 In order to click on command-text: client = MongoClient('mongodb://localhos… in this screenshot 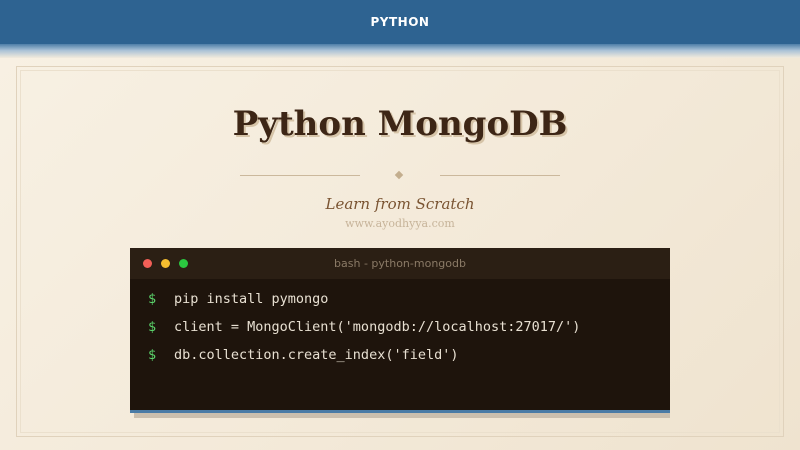, I will do `click(377, 327)`.